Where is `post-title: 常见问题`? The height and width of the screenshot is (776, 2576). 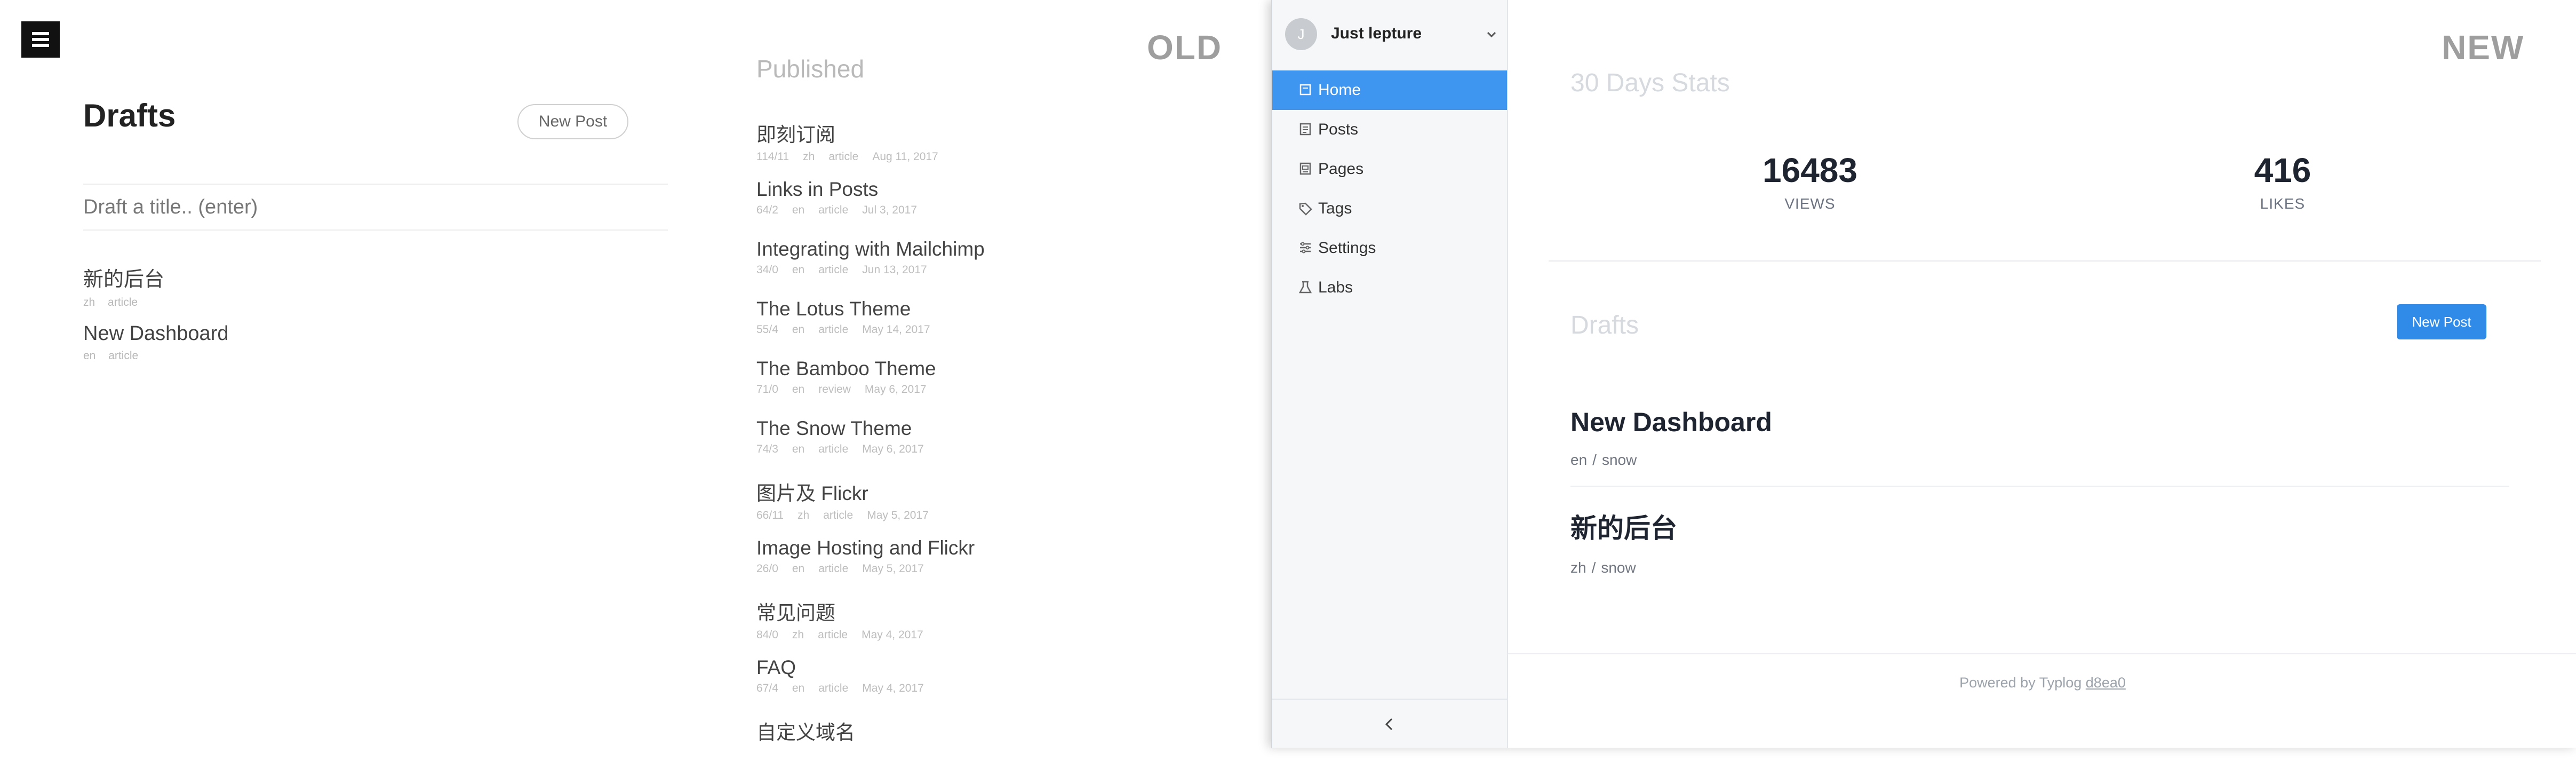
post-title: 常见问题 is located at coordinates (795, 613).